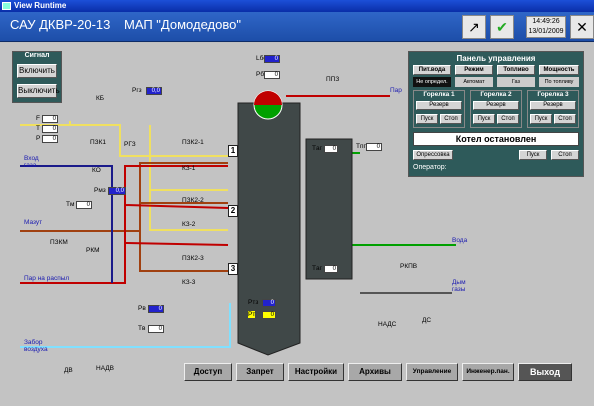 The width and height of the screenshot is (594, 406). Describe the element at coordinates (142, 308) in the screenshot. I see `pv-label: Pв` at that location.